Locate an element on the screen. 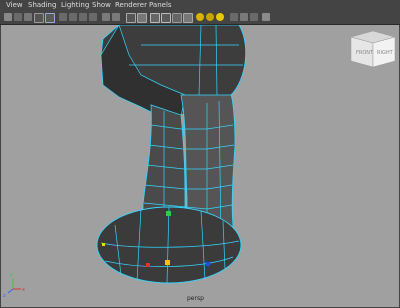  axis-y-label: y is located at coordinates (11, 275).